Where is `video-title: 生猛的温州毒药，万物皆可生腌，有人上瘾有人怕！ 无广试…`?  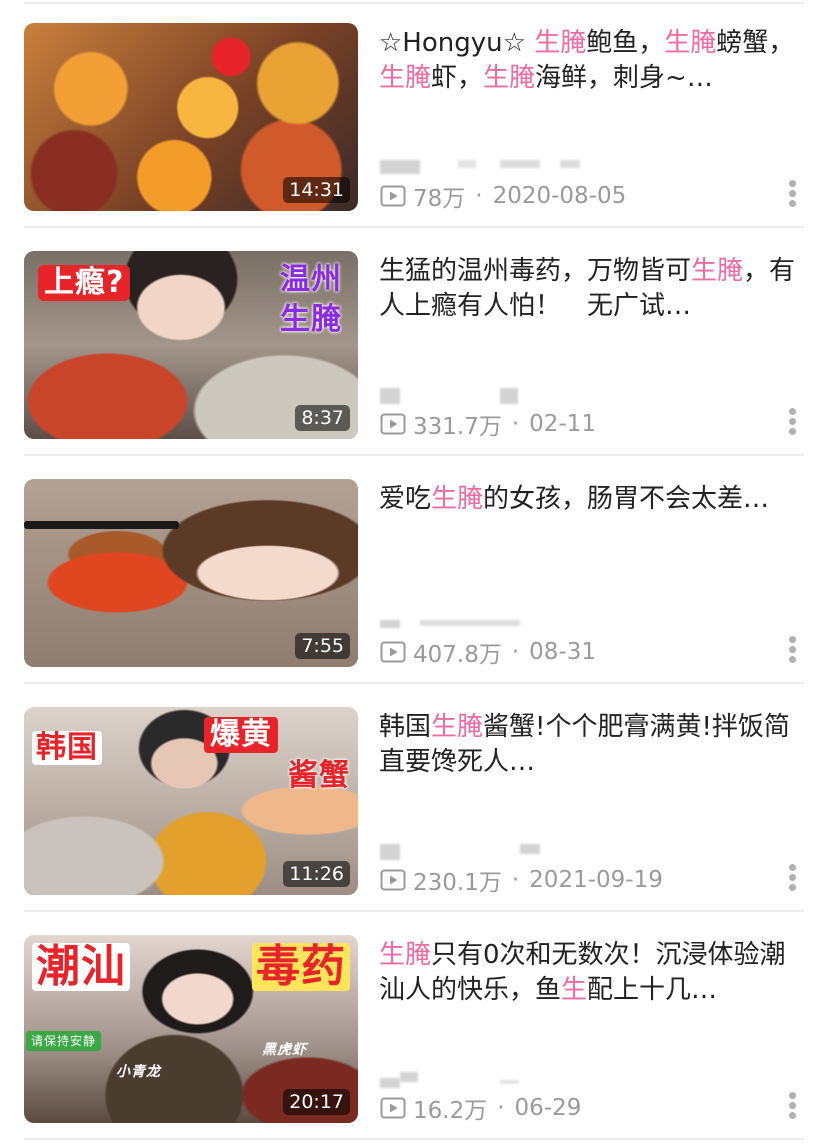 video-title: 生猛的温州毒药，万物皆可生腌，有人上瘾有人怕！ 无广试… is located at coordinates (591, 289).